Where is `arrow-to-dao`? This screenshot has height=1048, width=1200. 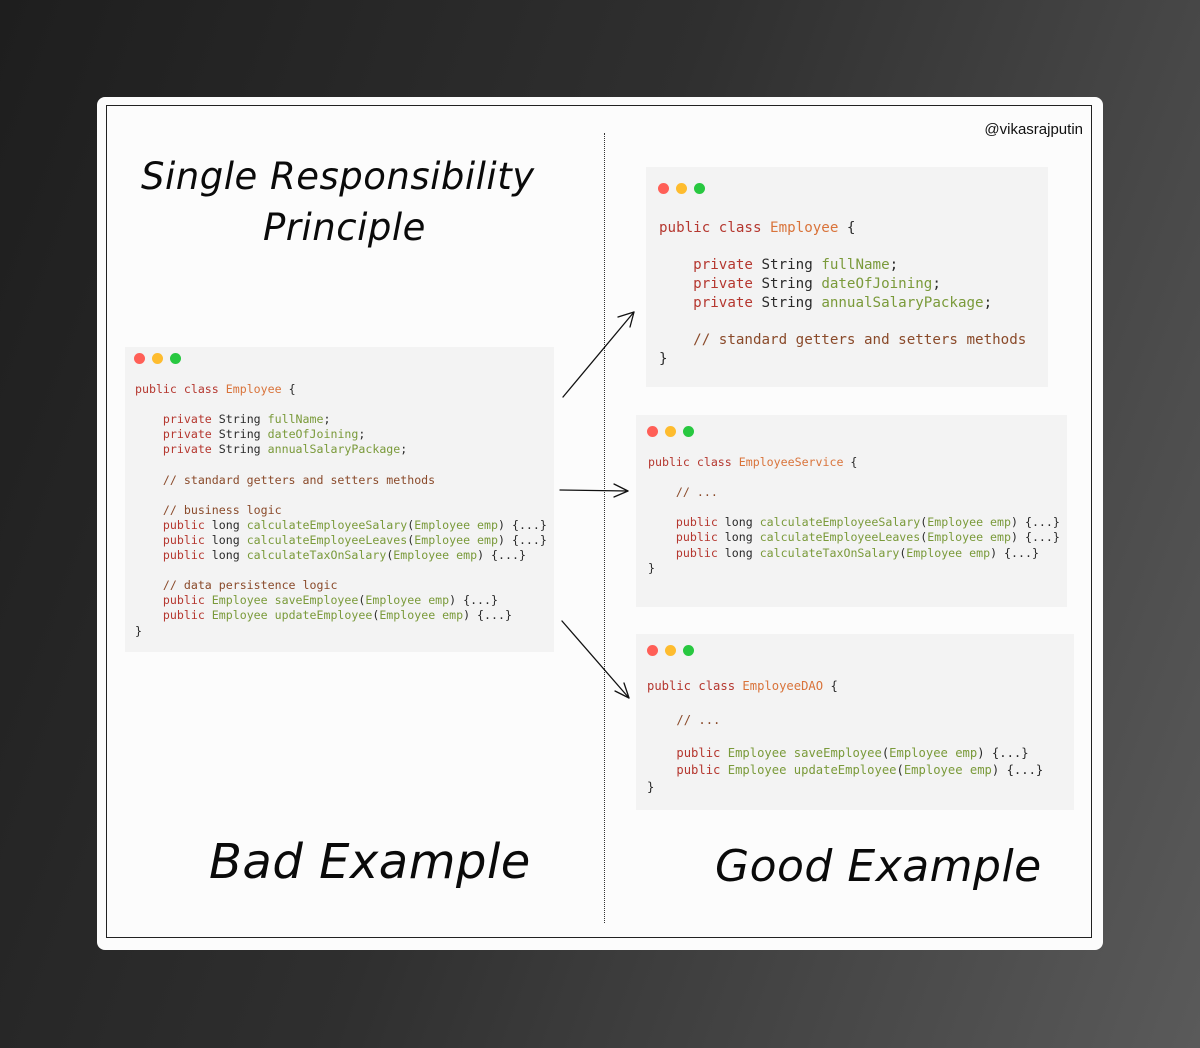 arrow-to-dao is located at coordinates (595, 659).